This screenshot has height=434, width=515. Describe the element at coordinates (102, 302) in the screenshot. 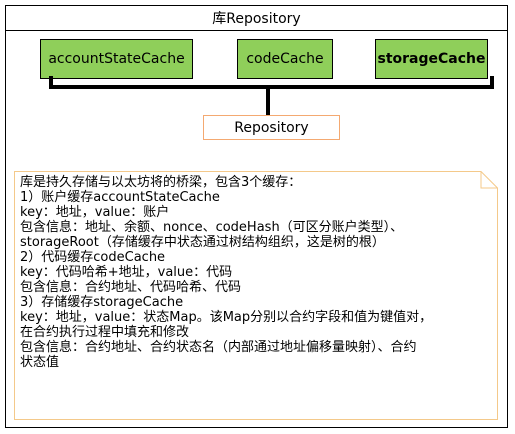

I see `note-line: 3）存储缓存storageCache` at that location.